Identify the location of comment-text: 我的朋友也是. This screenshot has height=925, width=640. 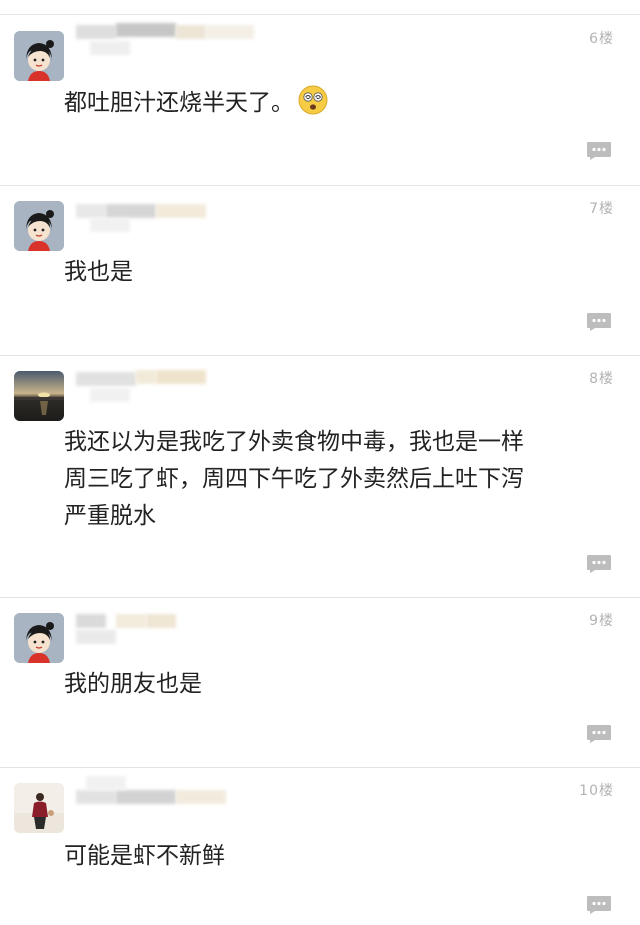
(133, 684).